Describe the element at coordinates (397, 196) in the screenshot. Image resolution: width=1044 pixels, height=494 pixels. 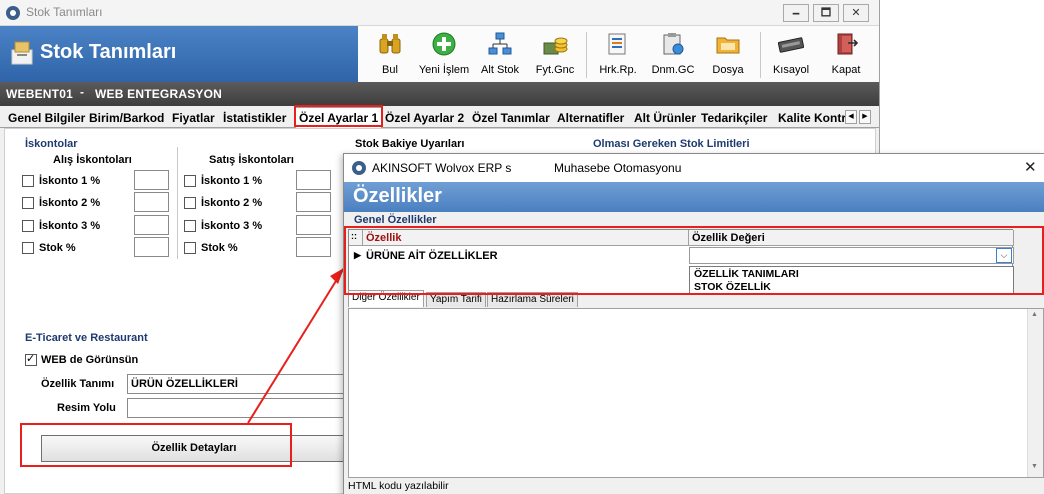
I see `dialog-header-title: Özellikler` at that location.